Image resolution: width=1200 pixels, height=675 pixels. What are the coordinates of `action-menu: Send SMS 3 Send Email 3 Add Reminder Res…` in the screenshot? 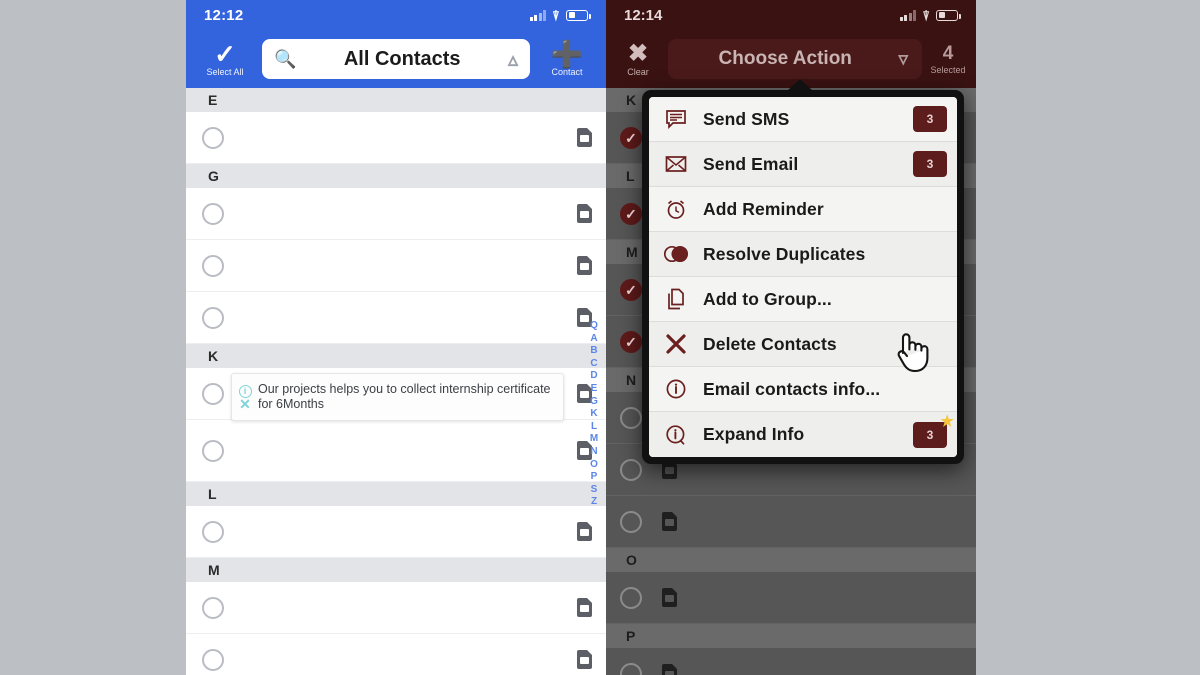 It's located at (803, 277).